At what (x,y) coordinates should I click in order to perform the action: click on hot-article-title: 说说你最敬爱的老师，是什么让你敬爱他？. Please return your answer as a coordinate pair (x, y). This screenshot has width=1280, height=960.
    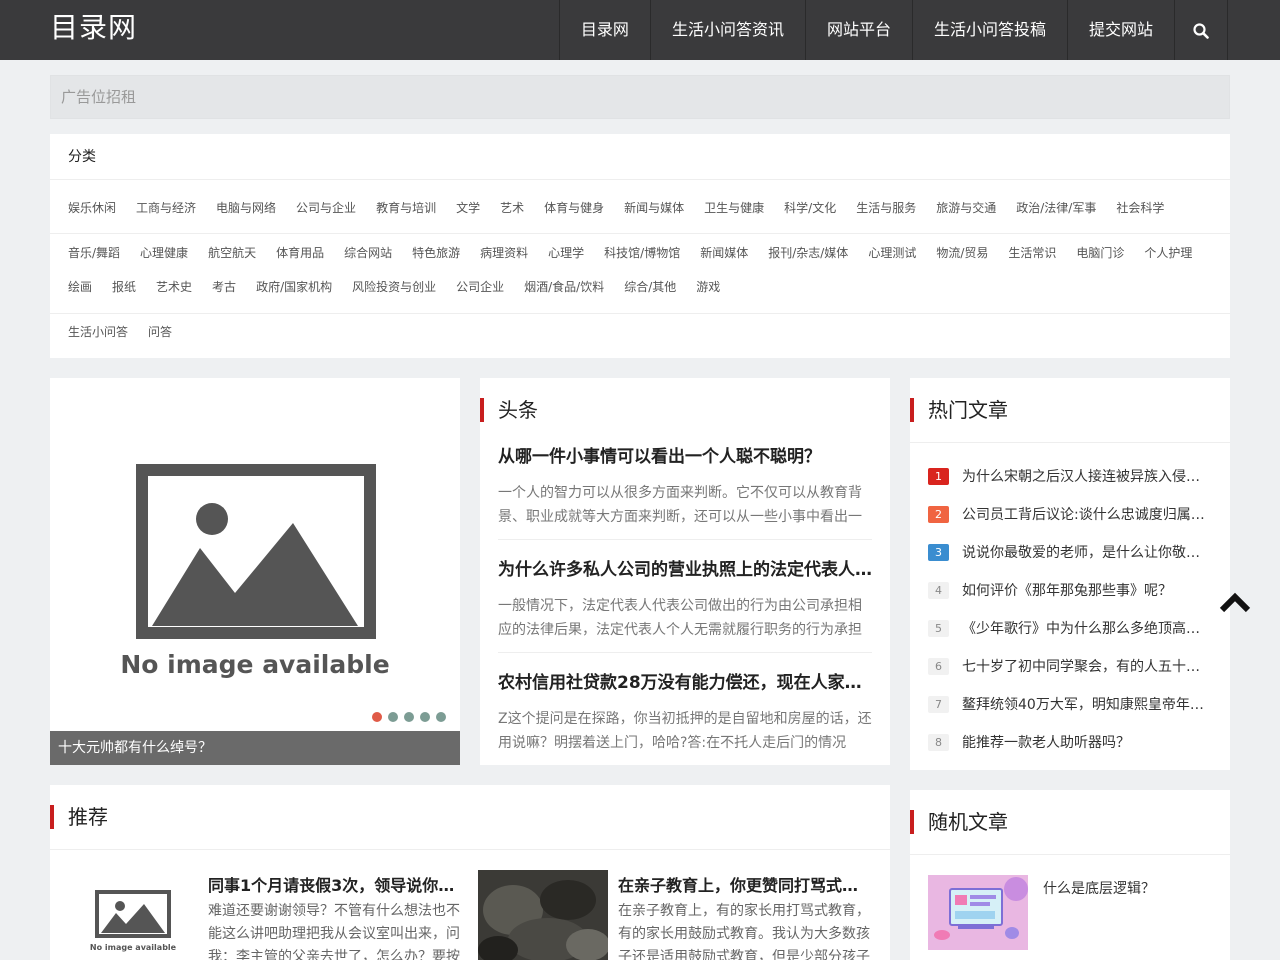
    Looking at the image, I should click on (1085, 552).